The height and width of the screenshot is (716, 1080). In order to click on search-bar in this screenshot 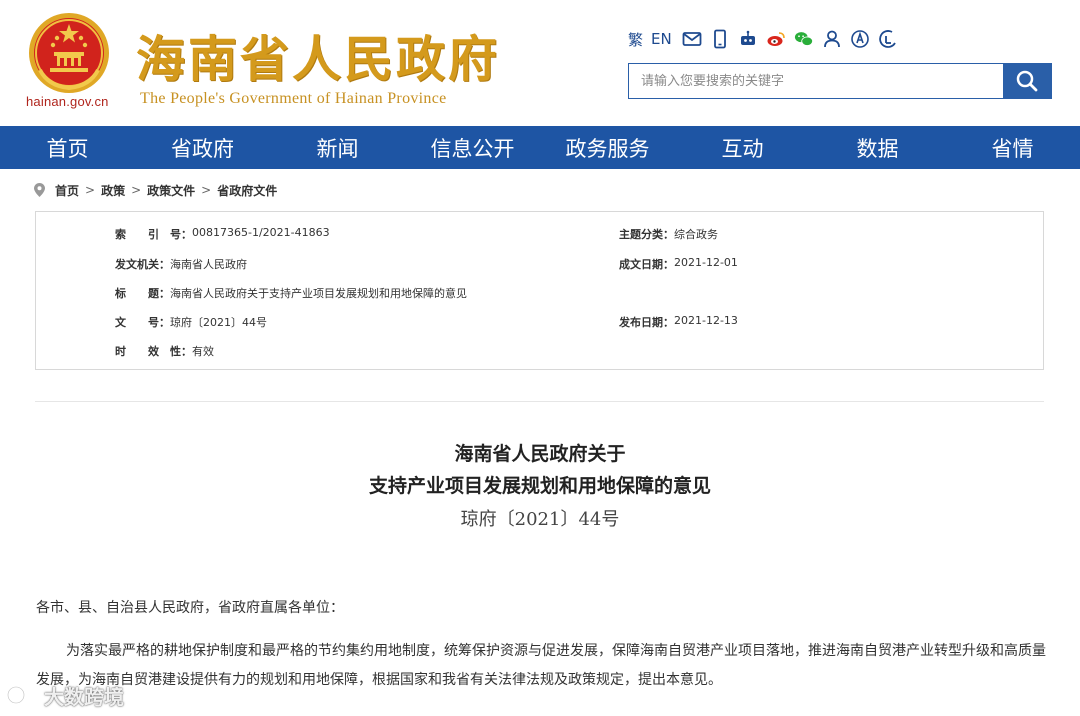, I will do `click(840, 81)`.